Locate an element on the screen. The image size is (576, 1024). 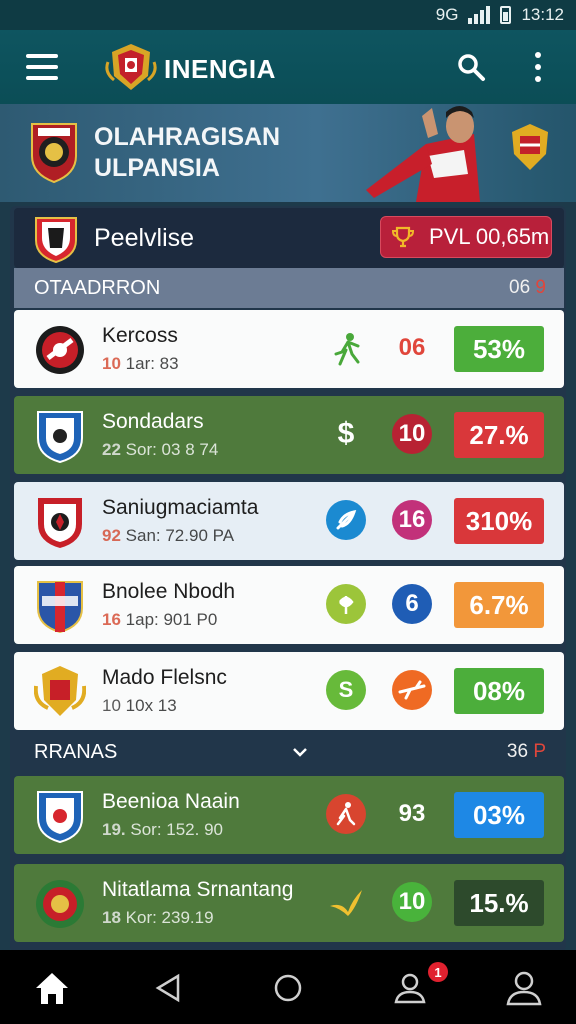
team-number: 16 is located at coordinates (111, 619).